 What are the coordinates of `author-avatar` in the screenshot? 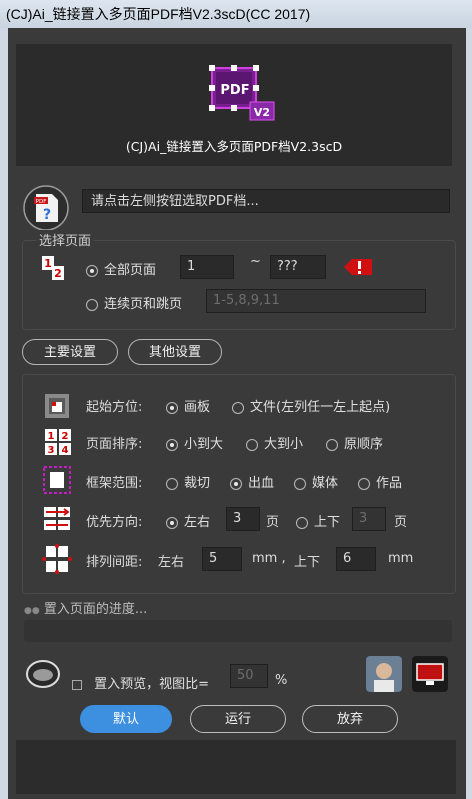 It's located at (384, 674).